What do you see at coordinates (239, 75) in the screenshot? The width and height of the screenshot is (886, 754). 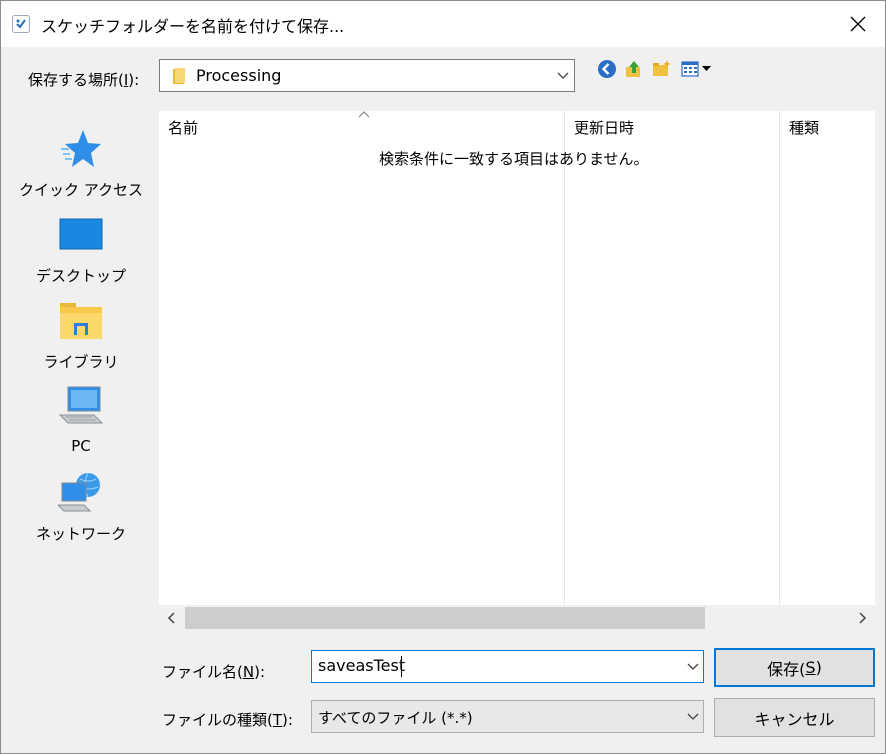 I see `save-in-value: Processing` at bounding box center [239, 75].